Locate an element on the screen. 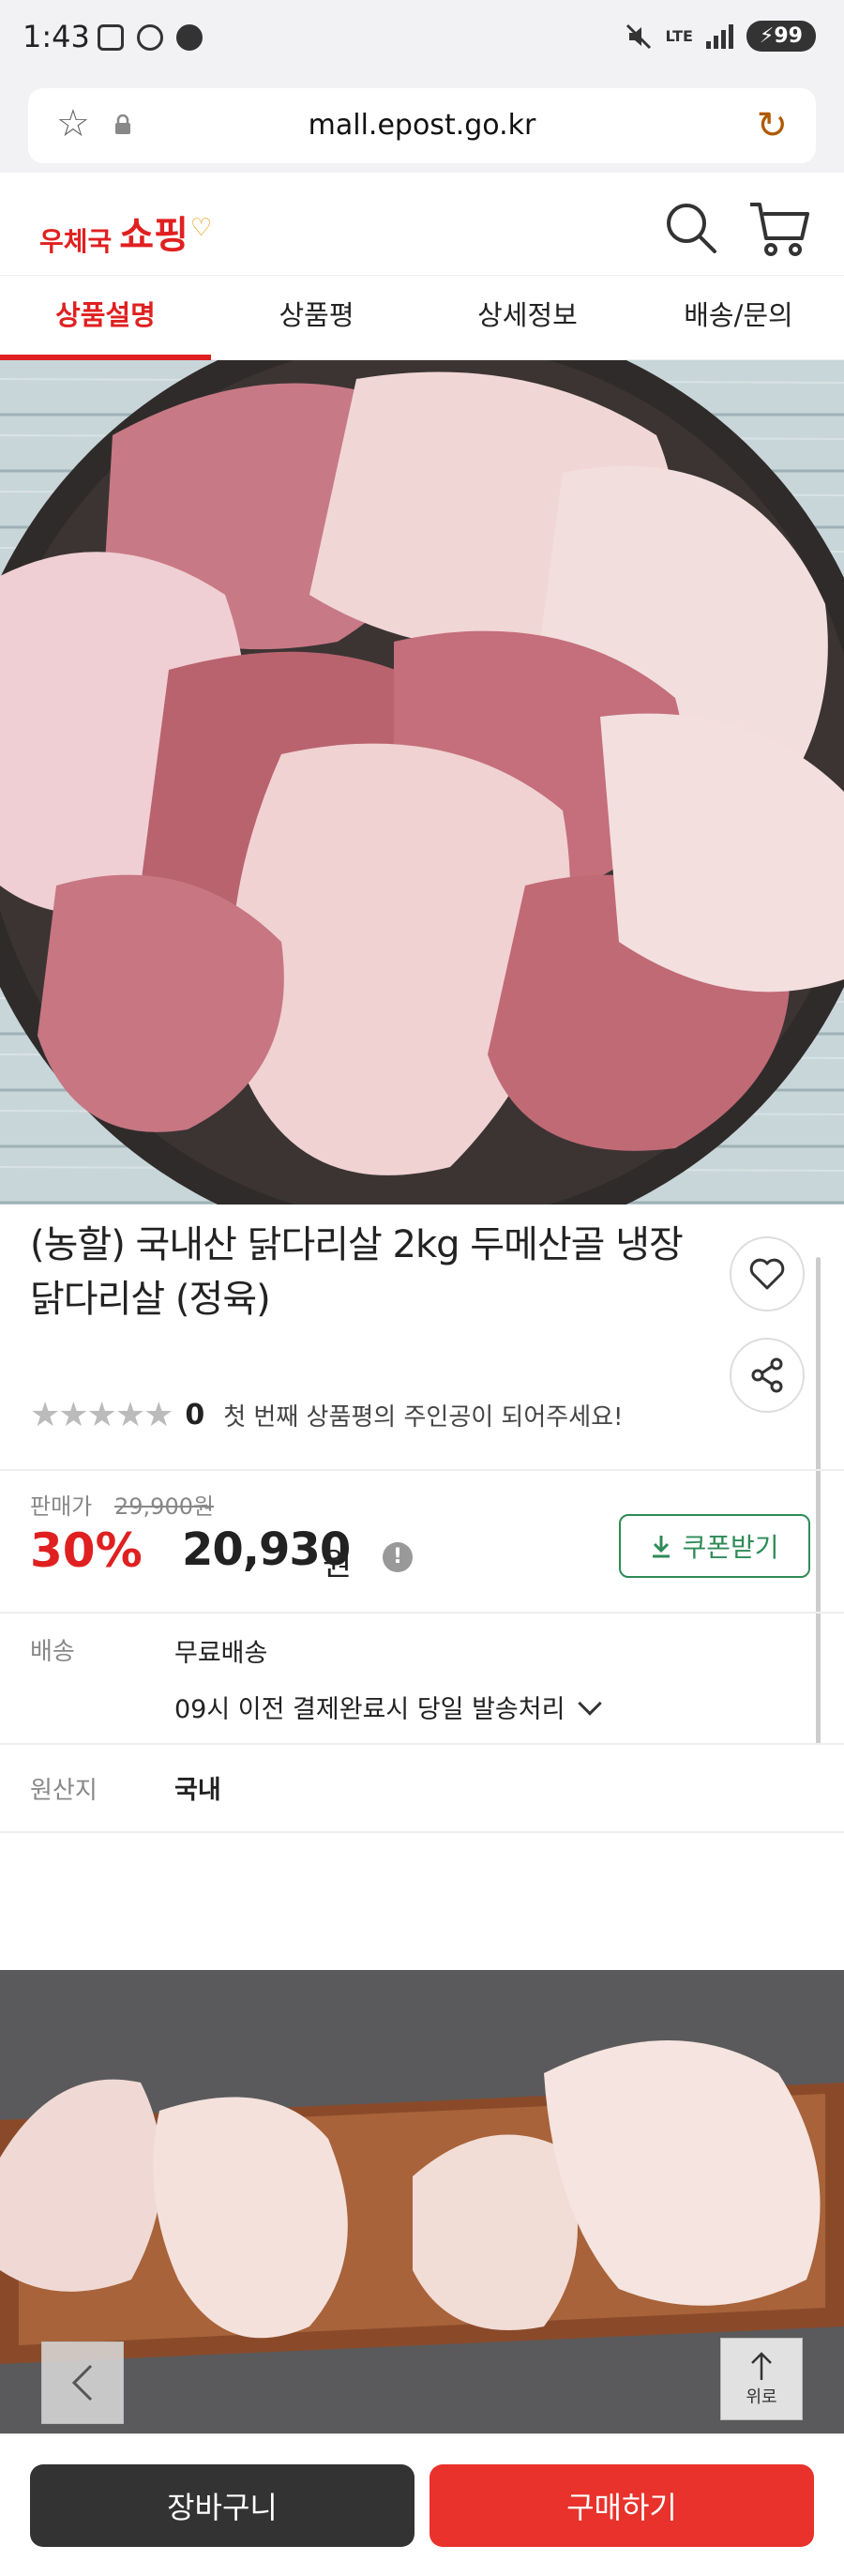 Image resolution: width=844 pixels, height=2576 pixels. status-time: 1:43 is located at coordinates (56, 36).